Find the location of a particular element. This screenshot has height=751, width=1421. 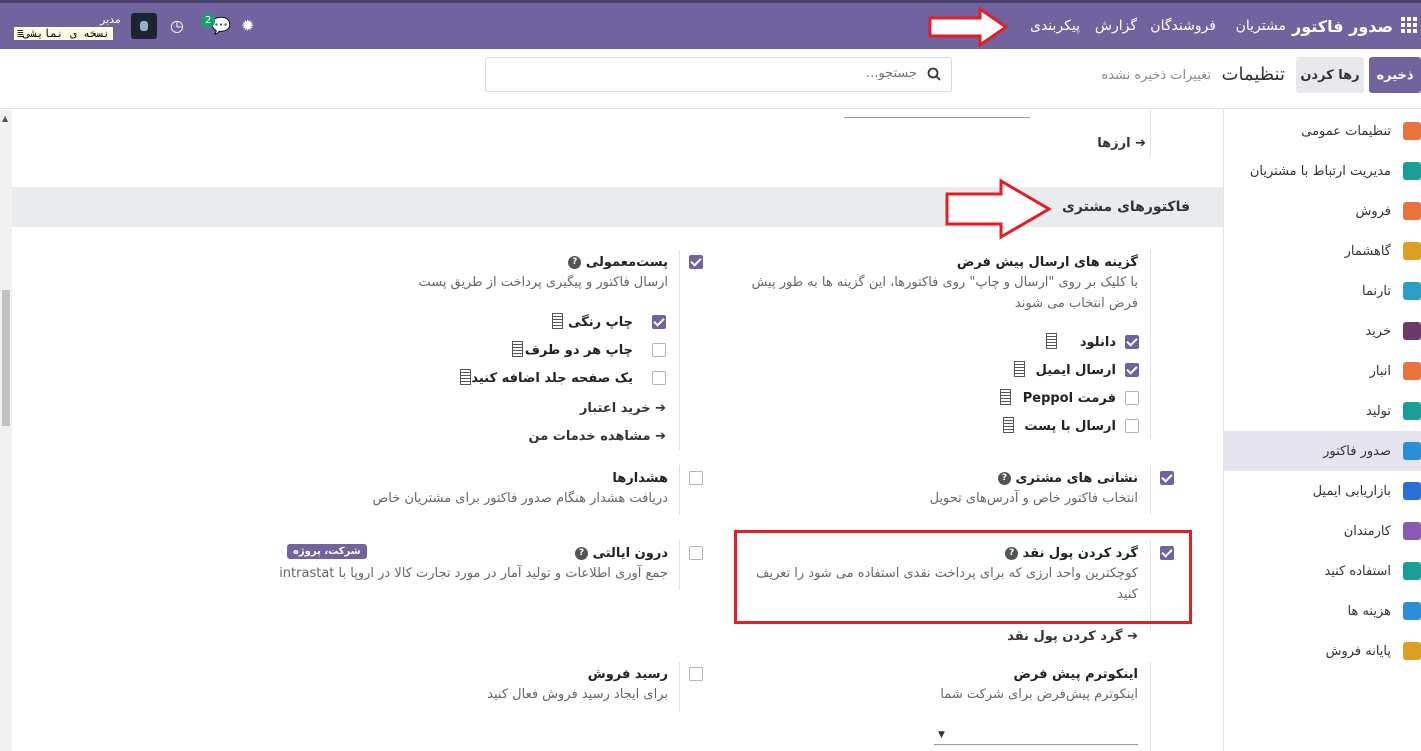

purchase-icon is located at coordinates (1412, 331).